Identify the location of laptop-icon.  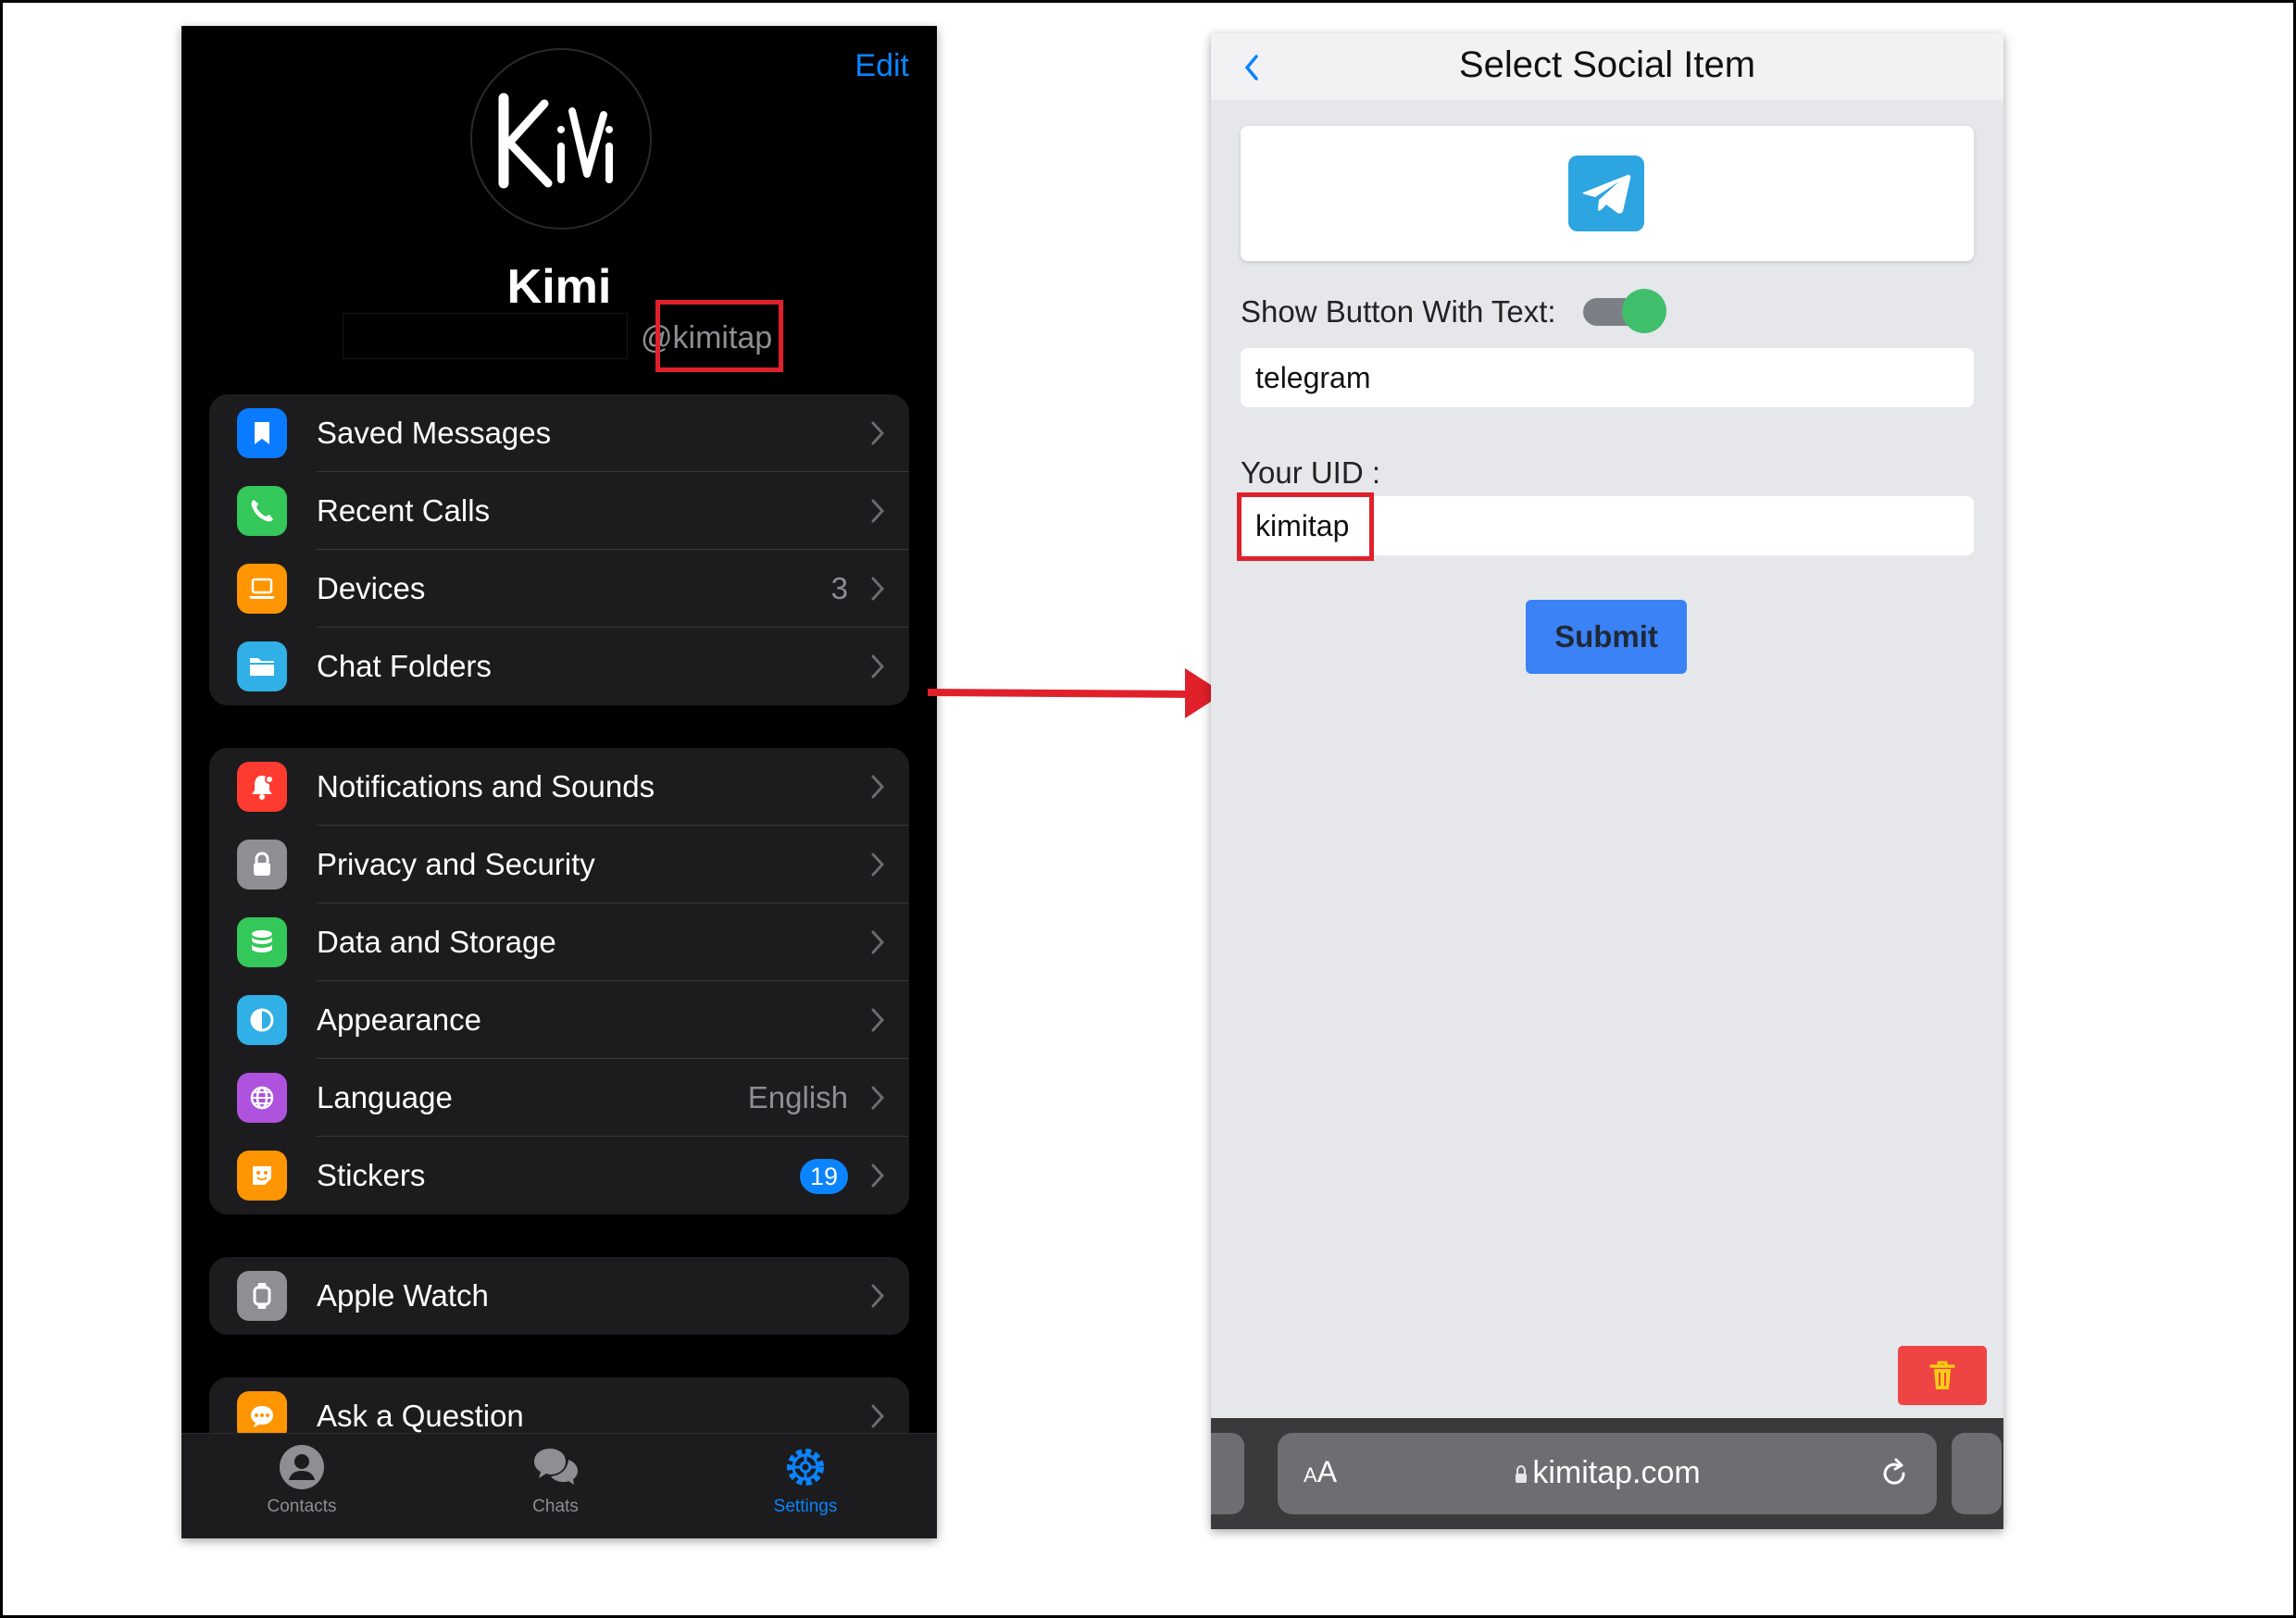
(262, 589).